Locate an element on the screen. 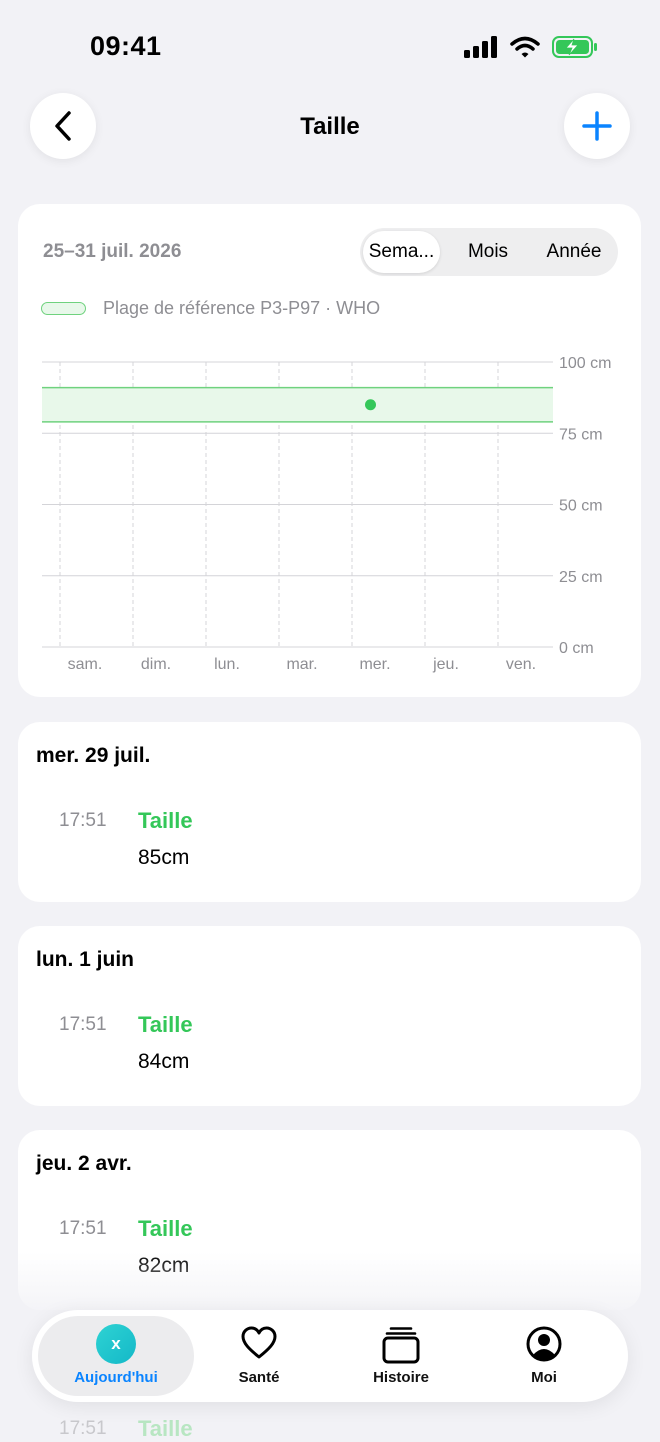  y-tick-label: 75 cm is located at coordinates (581, 434).